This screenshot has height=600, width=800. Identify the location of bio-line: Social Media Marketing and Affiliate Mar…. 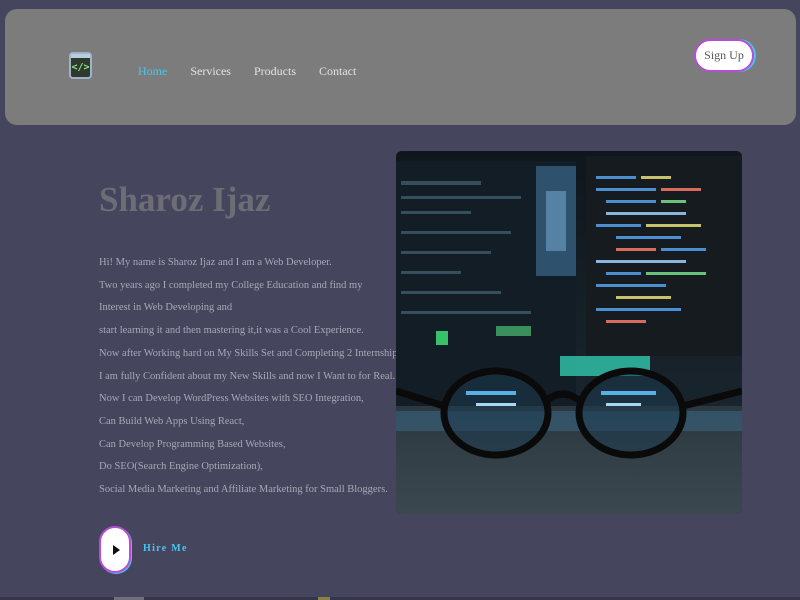
(243, 490).